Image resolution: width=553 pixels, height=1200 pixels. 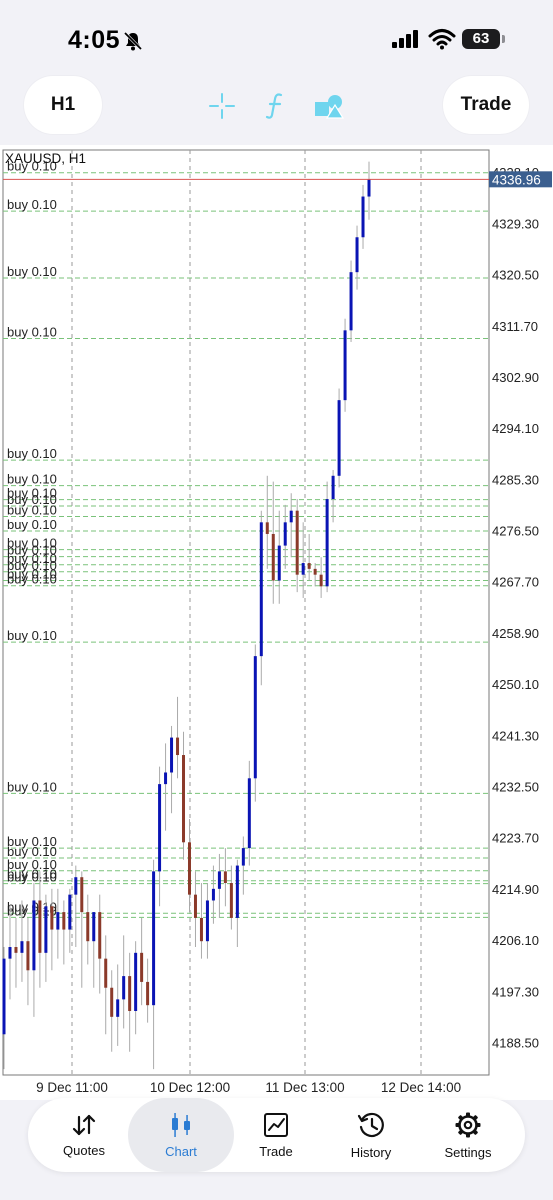 I want to click on nav-quotes: Quotes, so click(x=84, y=1135).